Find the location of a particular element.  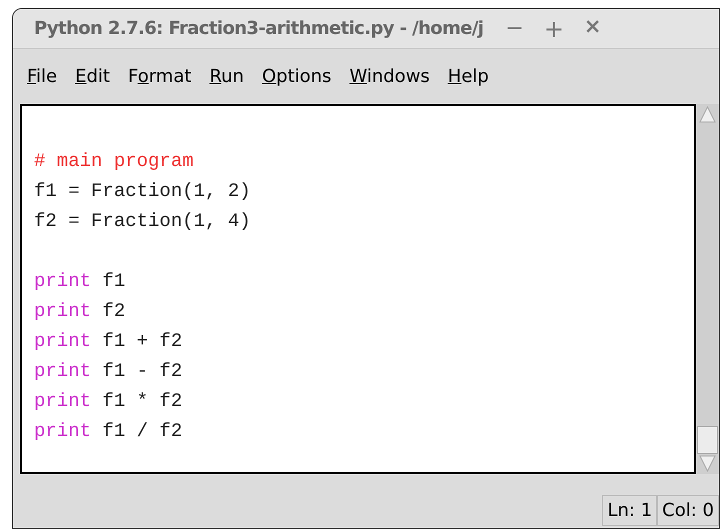

minimize-icon: − is located at coordinates (514, 28).